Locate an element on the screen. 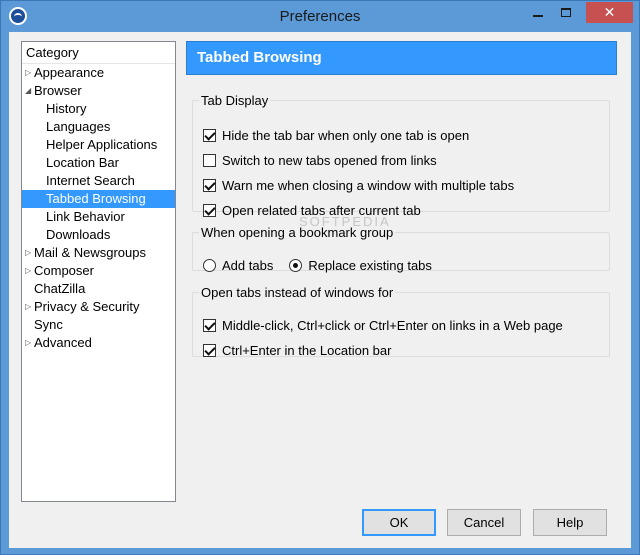  maximize-icon is located at coordinates (566, 12).